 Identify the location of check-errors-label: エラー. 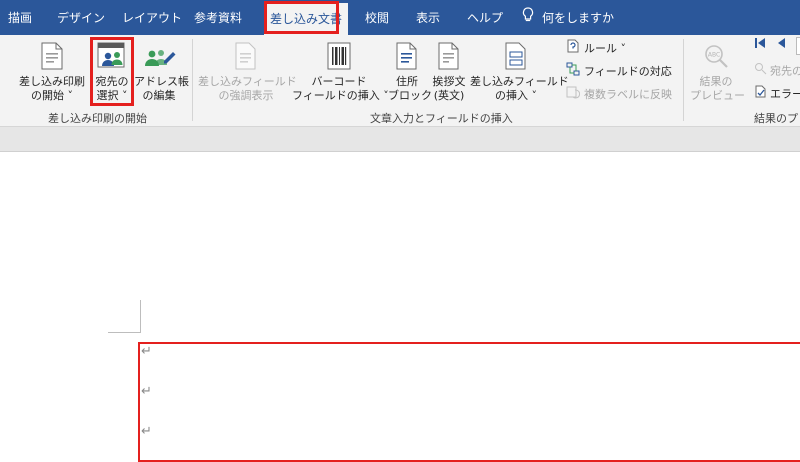
(785, 94).